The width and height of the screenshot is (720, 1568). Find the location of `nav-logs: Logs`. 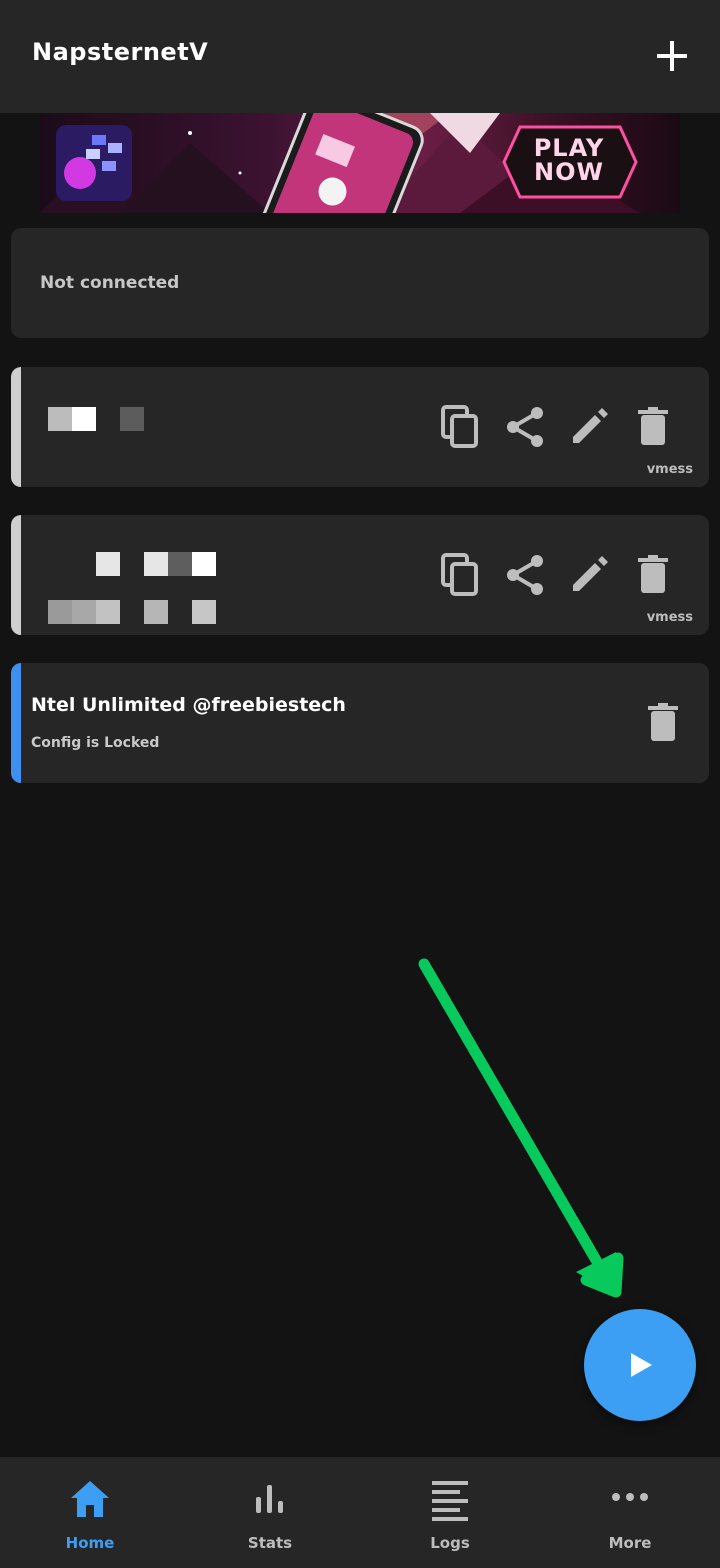

nav-logs: Logs is located at coordinates (450, 1512).